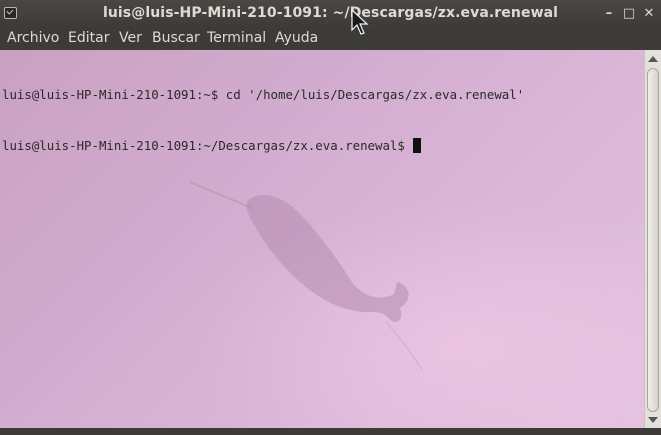  Describe the element at coordinates (176, 38) in the screenshot. I see `menu-buscar: Buscar` at that location.